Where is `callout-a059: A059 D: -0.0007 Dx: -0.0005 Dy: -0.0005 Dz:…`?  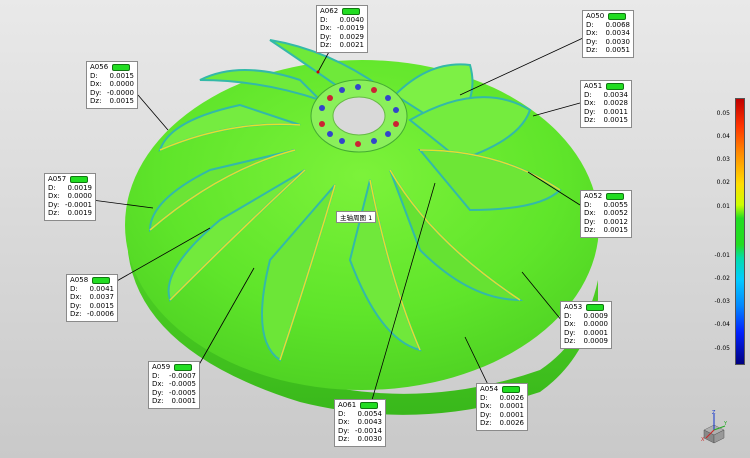 callout-a059: A059 D: -0.0007 Dx: -0.0005 Dy: -0.0005 Dz:… is located at coordinates (174, 385).